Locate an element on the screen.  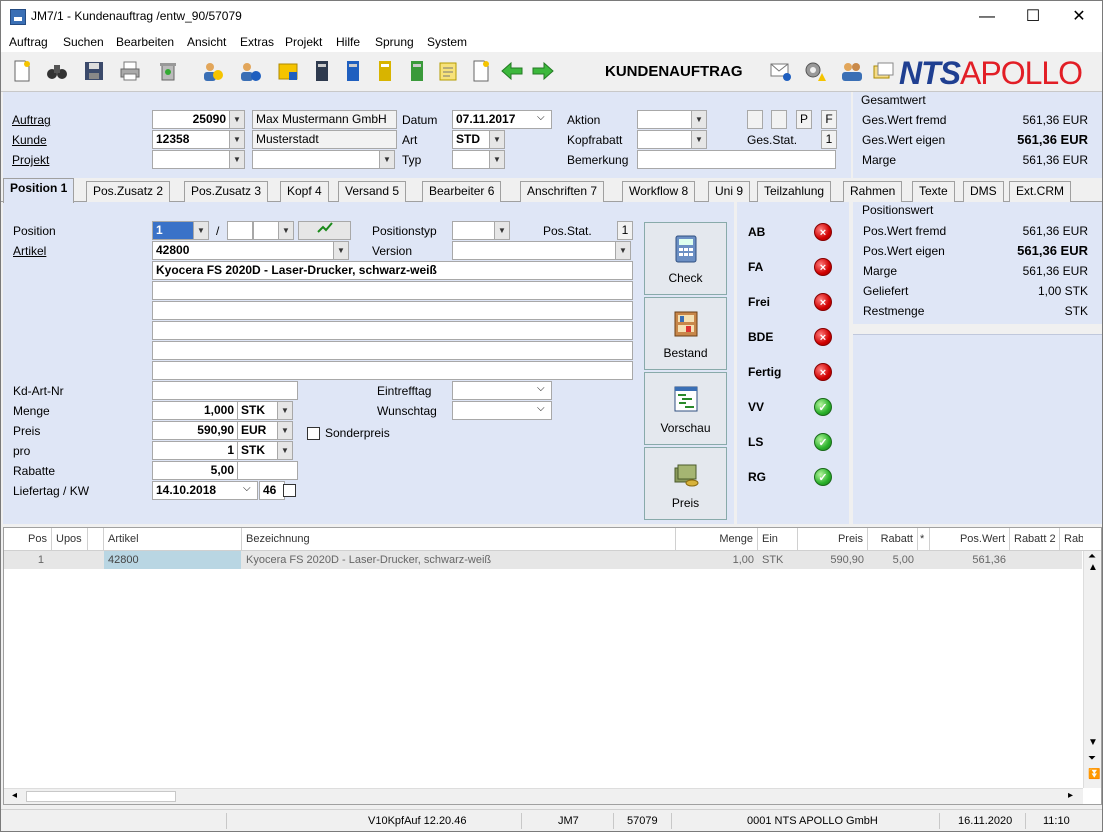
folder-lock-icon is located at coordinates (288, 71).